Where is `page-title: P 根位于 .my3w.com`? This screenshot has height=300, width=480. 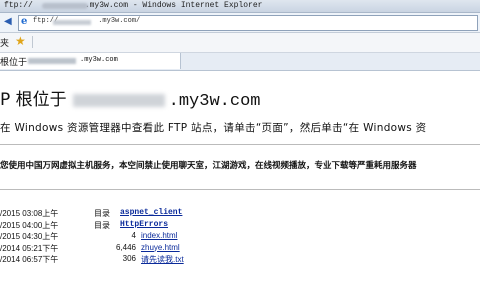 page-title: P 根位于 .my3w.com is located at coordinates (130, 98).